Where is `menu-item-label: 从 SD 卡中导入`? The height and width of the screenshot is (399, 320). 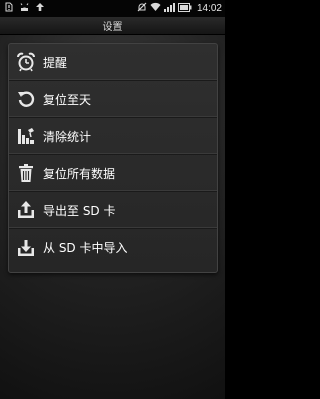
menu-item-label: 从 SD 卡中导入 is located at coordinates (85, 248).